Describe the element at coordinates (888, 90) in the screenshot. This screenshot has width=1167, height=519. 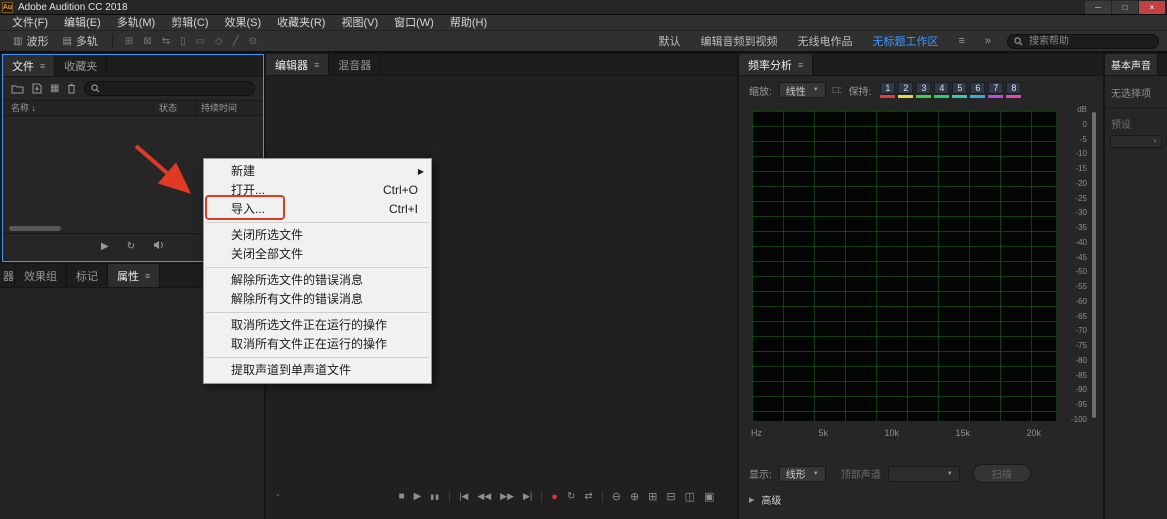
I see `hold-button-1: 1` at that location.